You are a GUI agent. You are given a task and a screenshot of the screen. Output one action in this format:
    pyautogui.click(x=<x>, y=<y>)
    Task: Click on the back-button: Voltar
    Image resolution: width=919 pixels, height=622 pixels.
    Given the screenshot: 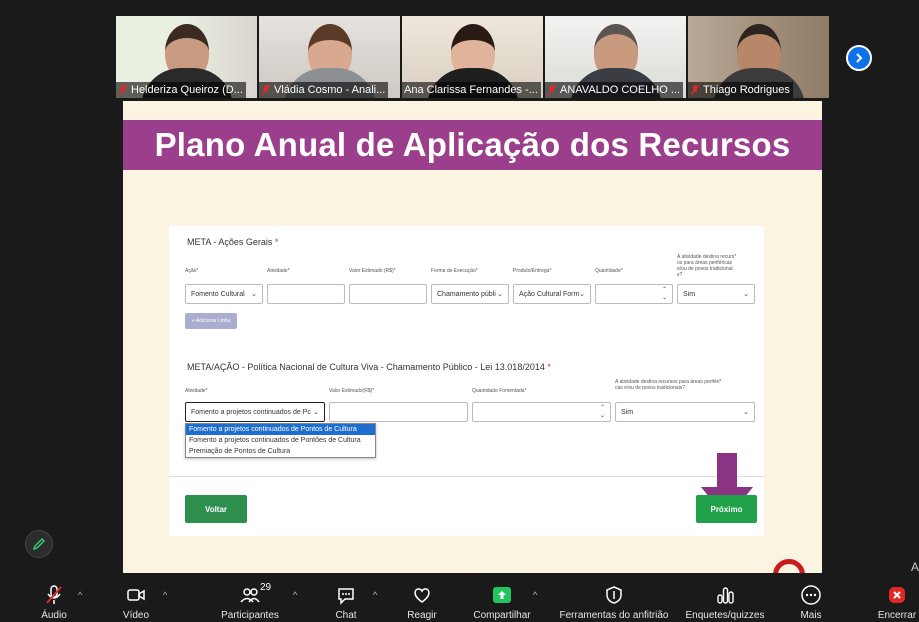 What is the action you would take?
    pyautogui.click(x=216, y=509)
    